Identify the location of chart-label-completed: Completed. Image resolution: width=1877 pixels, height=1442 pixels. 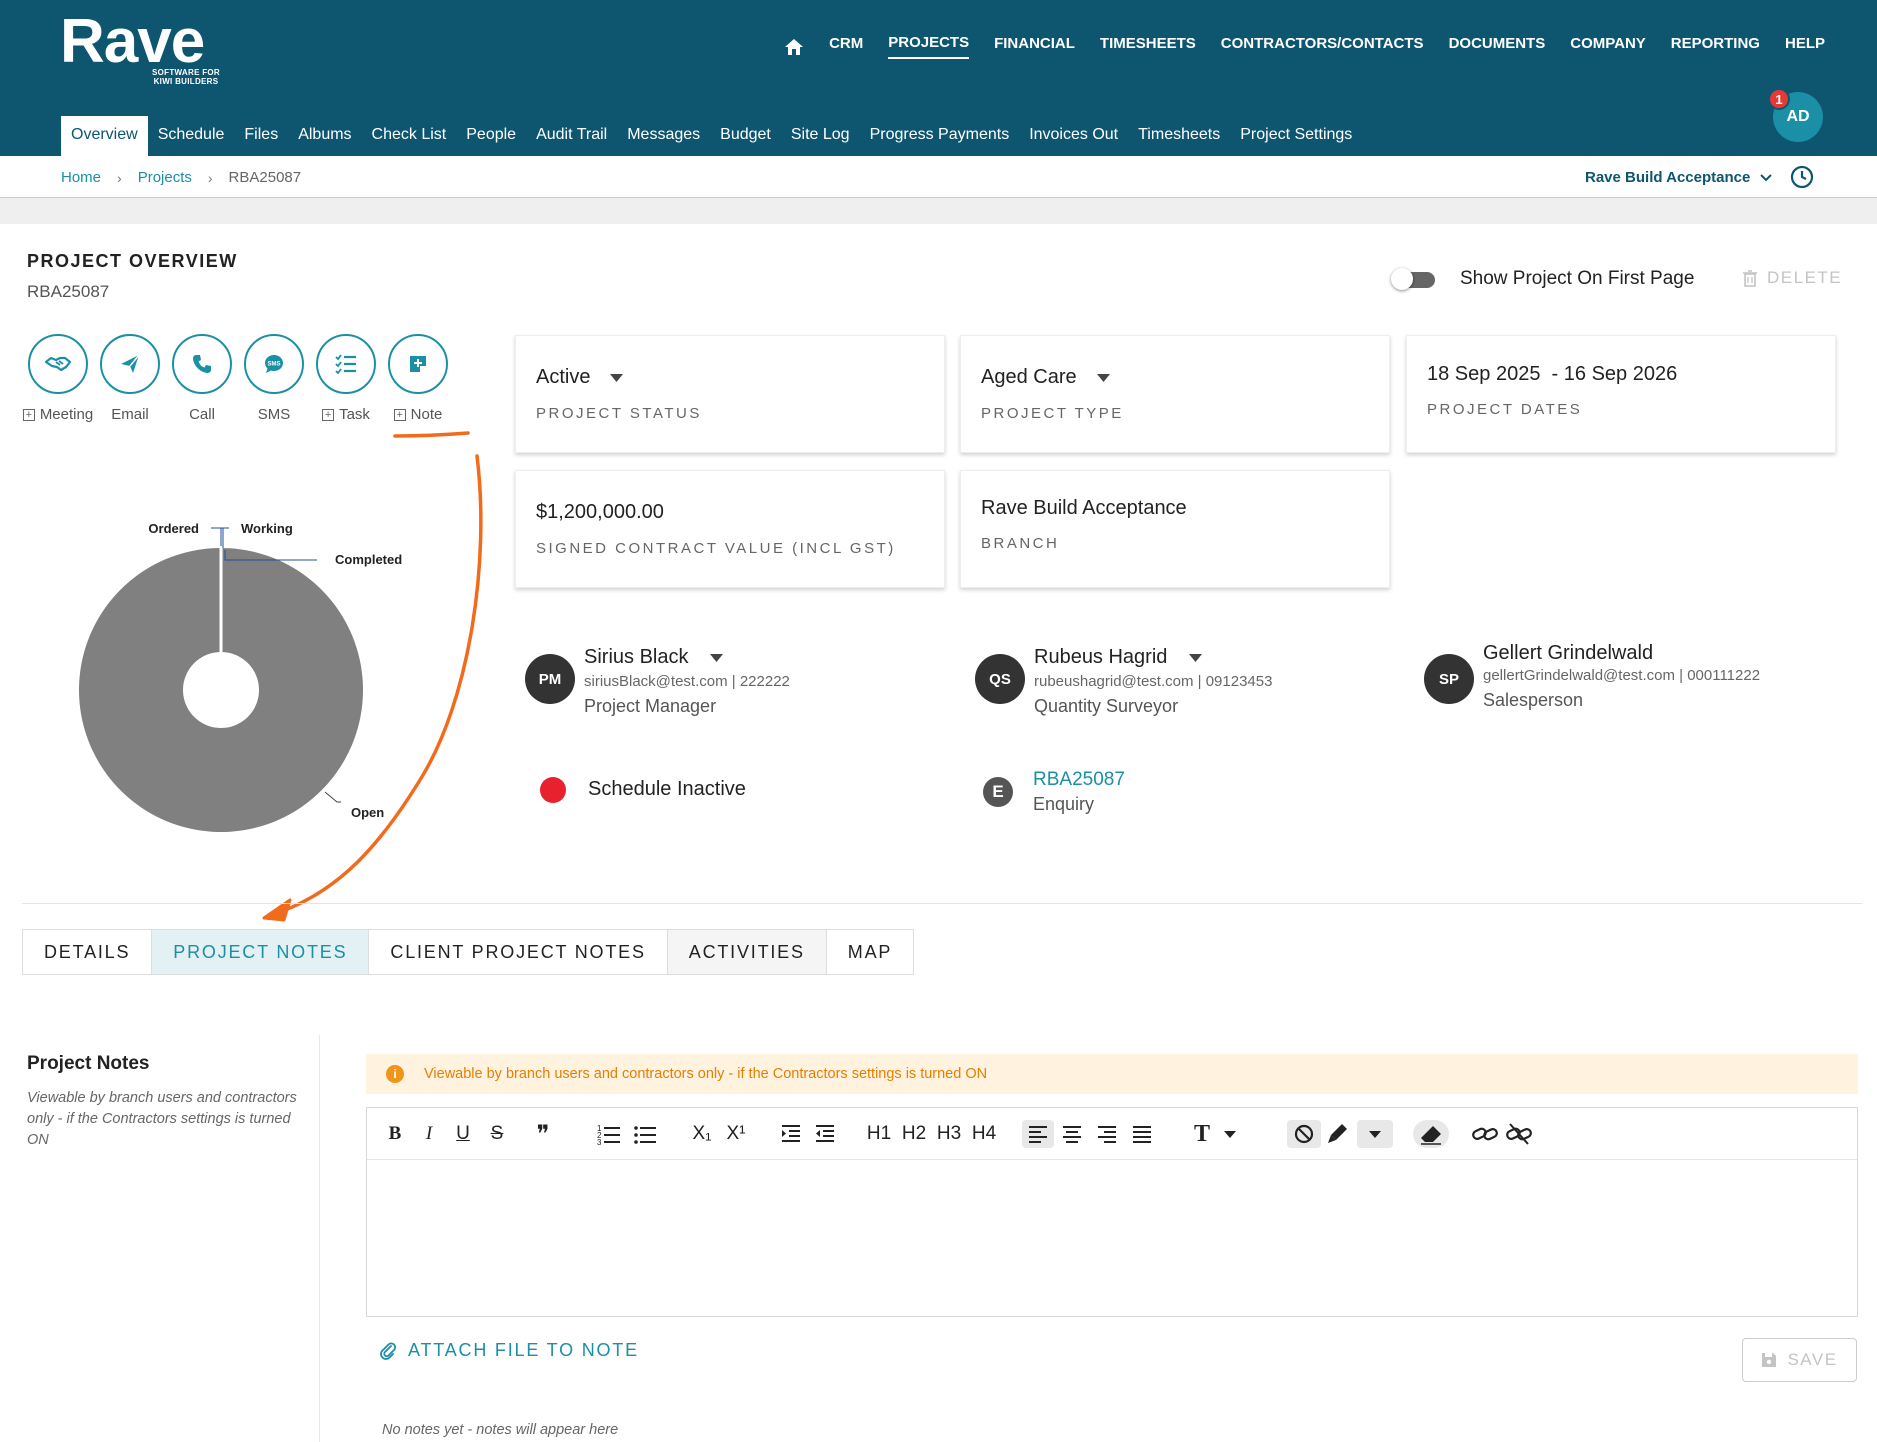
(368, 559).